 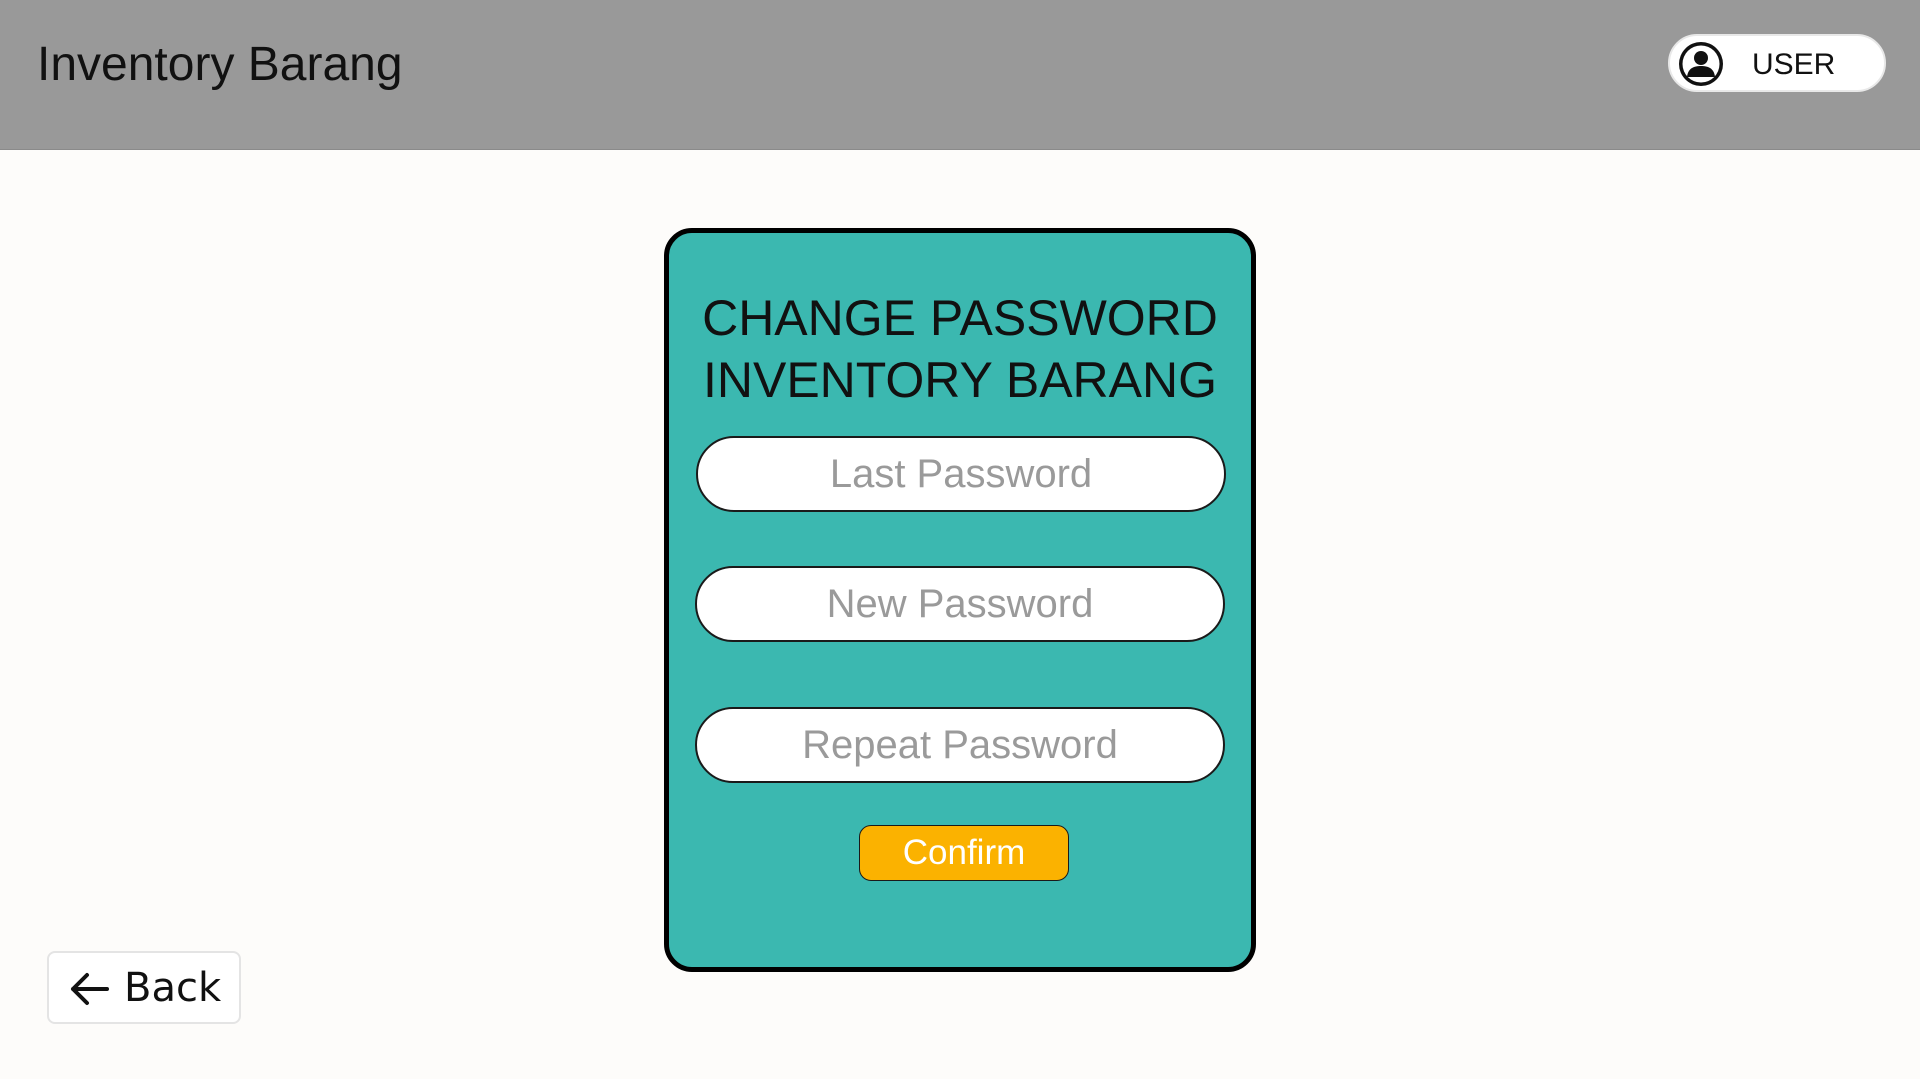 What do you see at coordinates (960, 349) in the screenshot?
I see `card-title: CHANGE PASSWORD INVENTORY BARANG` at bounding box center [960, 349].